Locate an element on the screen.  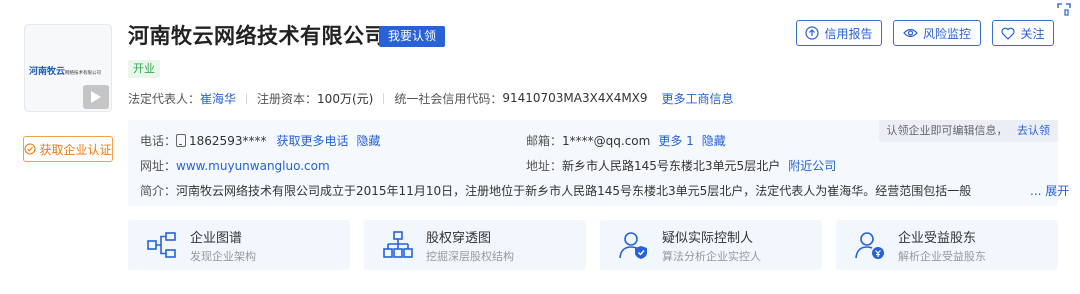
email-label: 邮箱： is located at coordinates (544, 141).